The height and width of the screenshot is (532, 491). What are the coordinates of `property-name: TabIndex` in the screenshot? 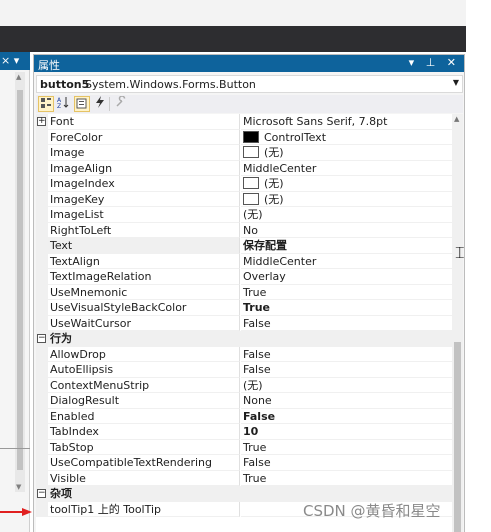 It's located at (144, 432).